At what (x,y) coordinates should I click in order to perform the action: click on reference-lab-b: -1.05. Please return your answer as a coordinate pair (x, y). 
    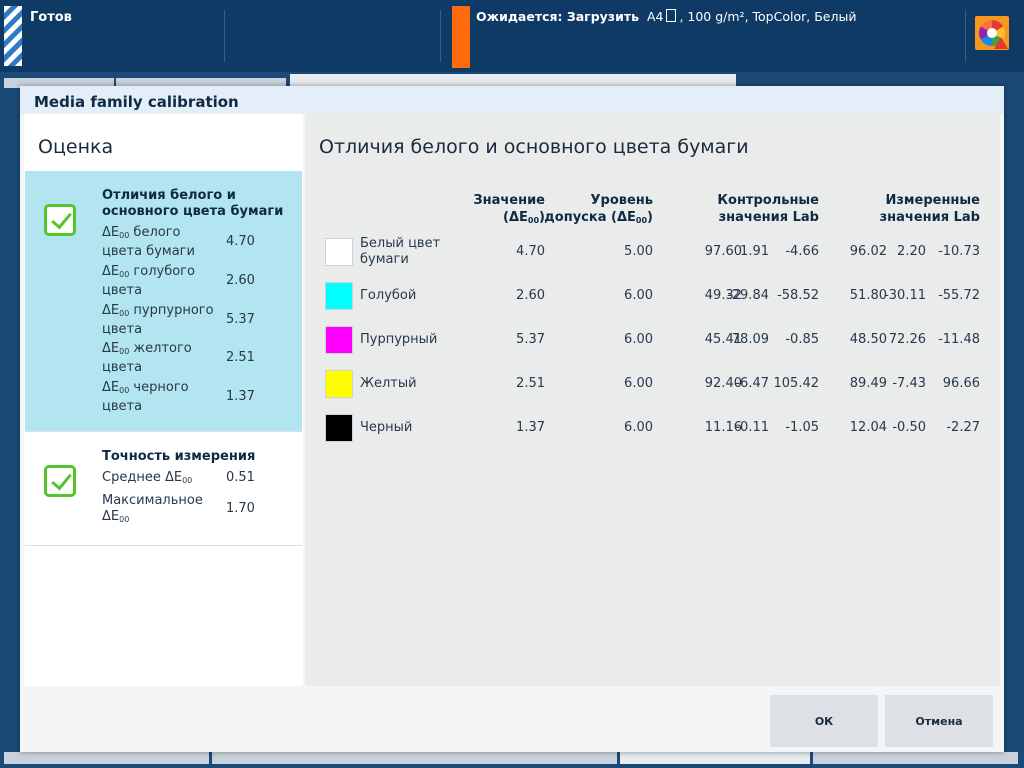
    Looking at the image, I should click on (802, 427).